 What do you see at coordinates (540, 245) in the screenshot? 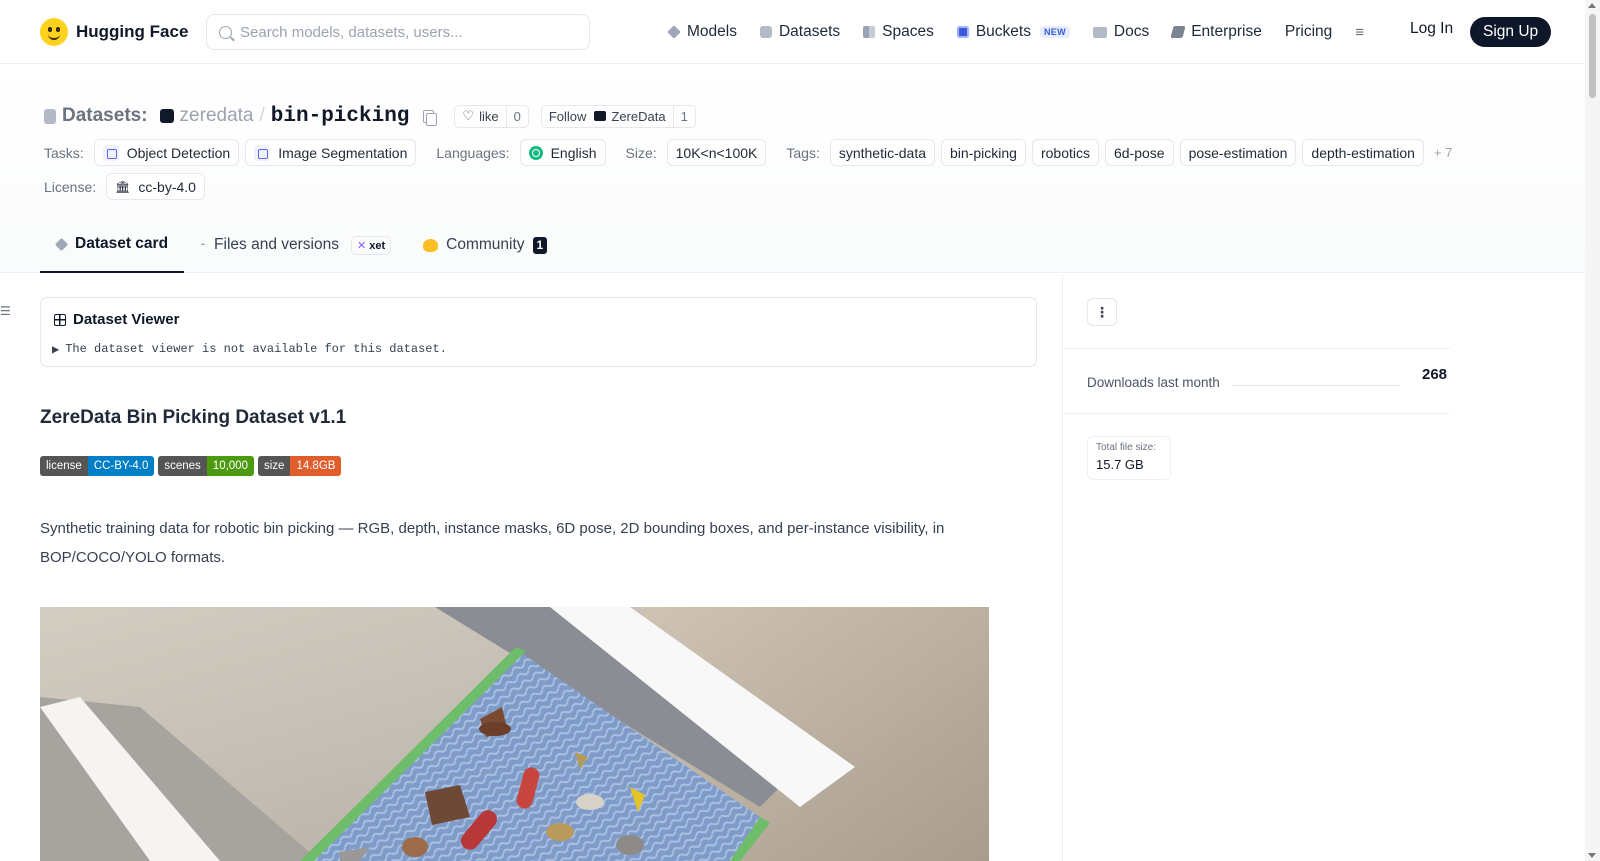
I see `community-count-badge: 1` at bounding box center [540, 245].